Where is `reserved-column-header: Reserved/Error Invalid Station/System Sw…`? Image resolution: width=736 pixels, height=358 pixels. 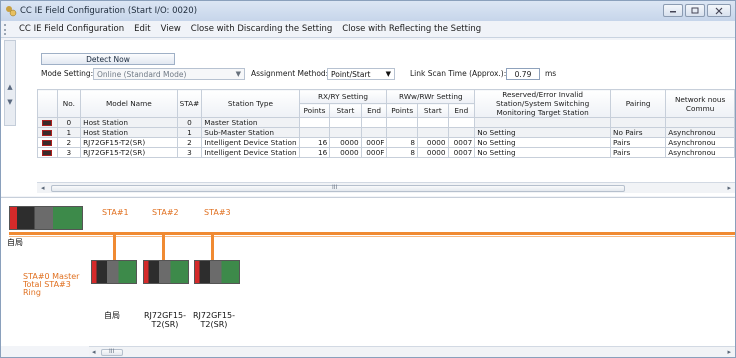 reserved-column-header: Reserved/Error Invalid Station/System Sw… is located at coordinates (542, 103).